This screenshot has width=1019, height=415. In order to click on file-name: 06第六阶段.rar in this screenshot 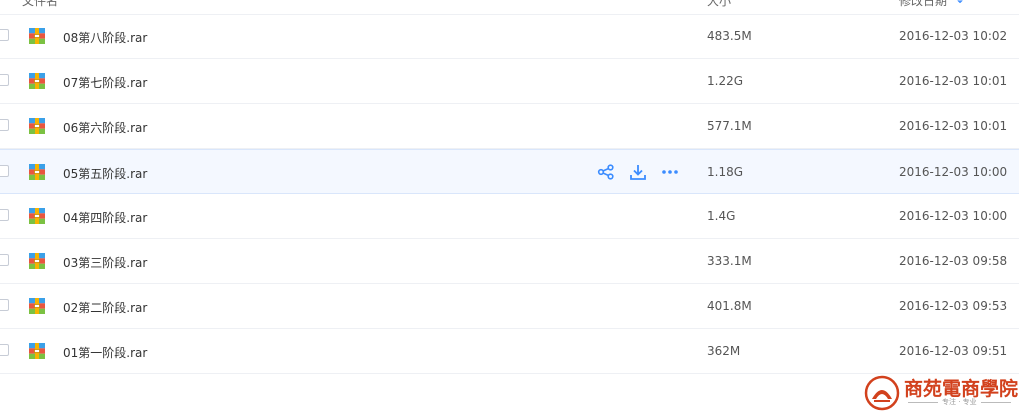, I will do `click(105, 127)`.